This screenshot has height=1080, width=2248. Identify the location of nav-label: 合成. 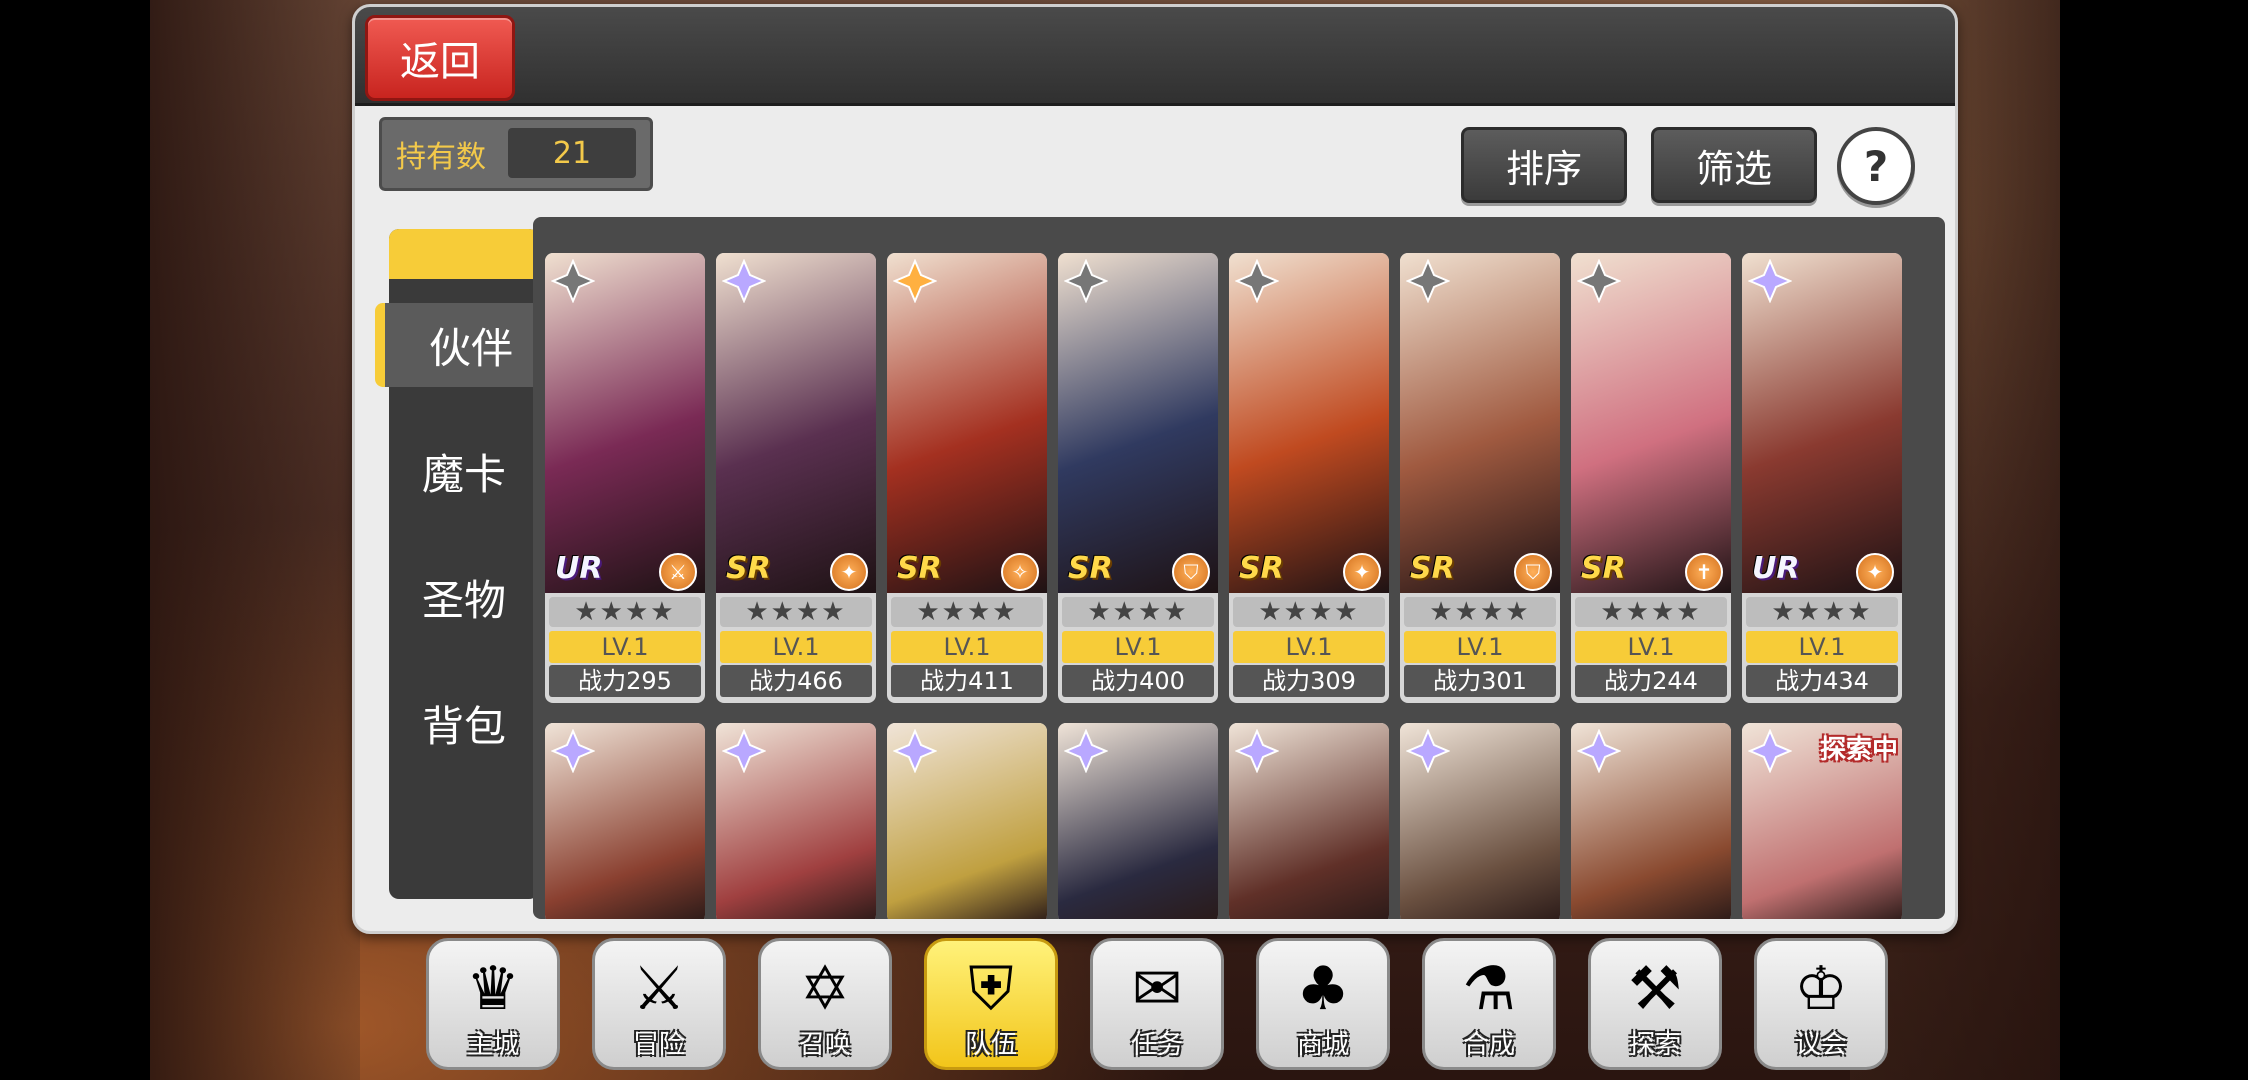
(1488, 1045).